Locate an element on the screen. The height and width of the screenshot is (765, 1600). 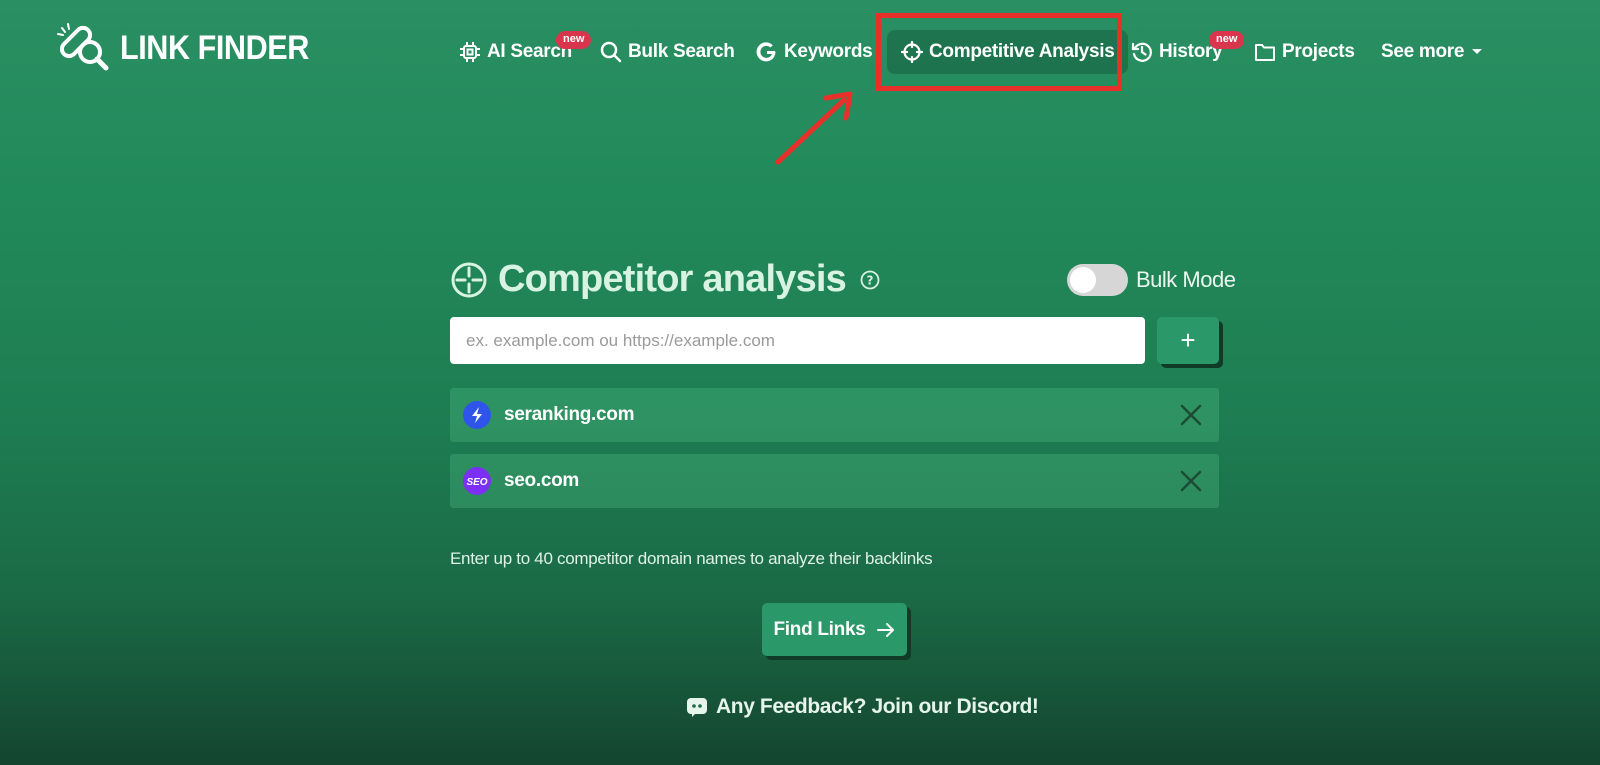
domain-name: seranking.com is located at coordinates (569, 414).